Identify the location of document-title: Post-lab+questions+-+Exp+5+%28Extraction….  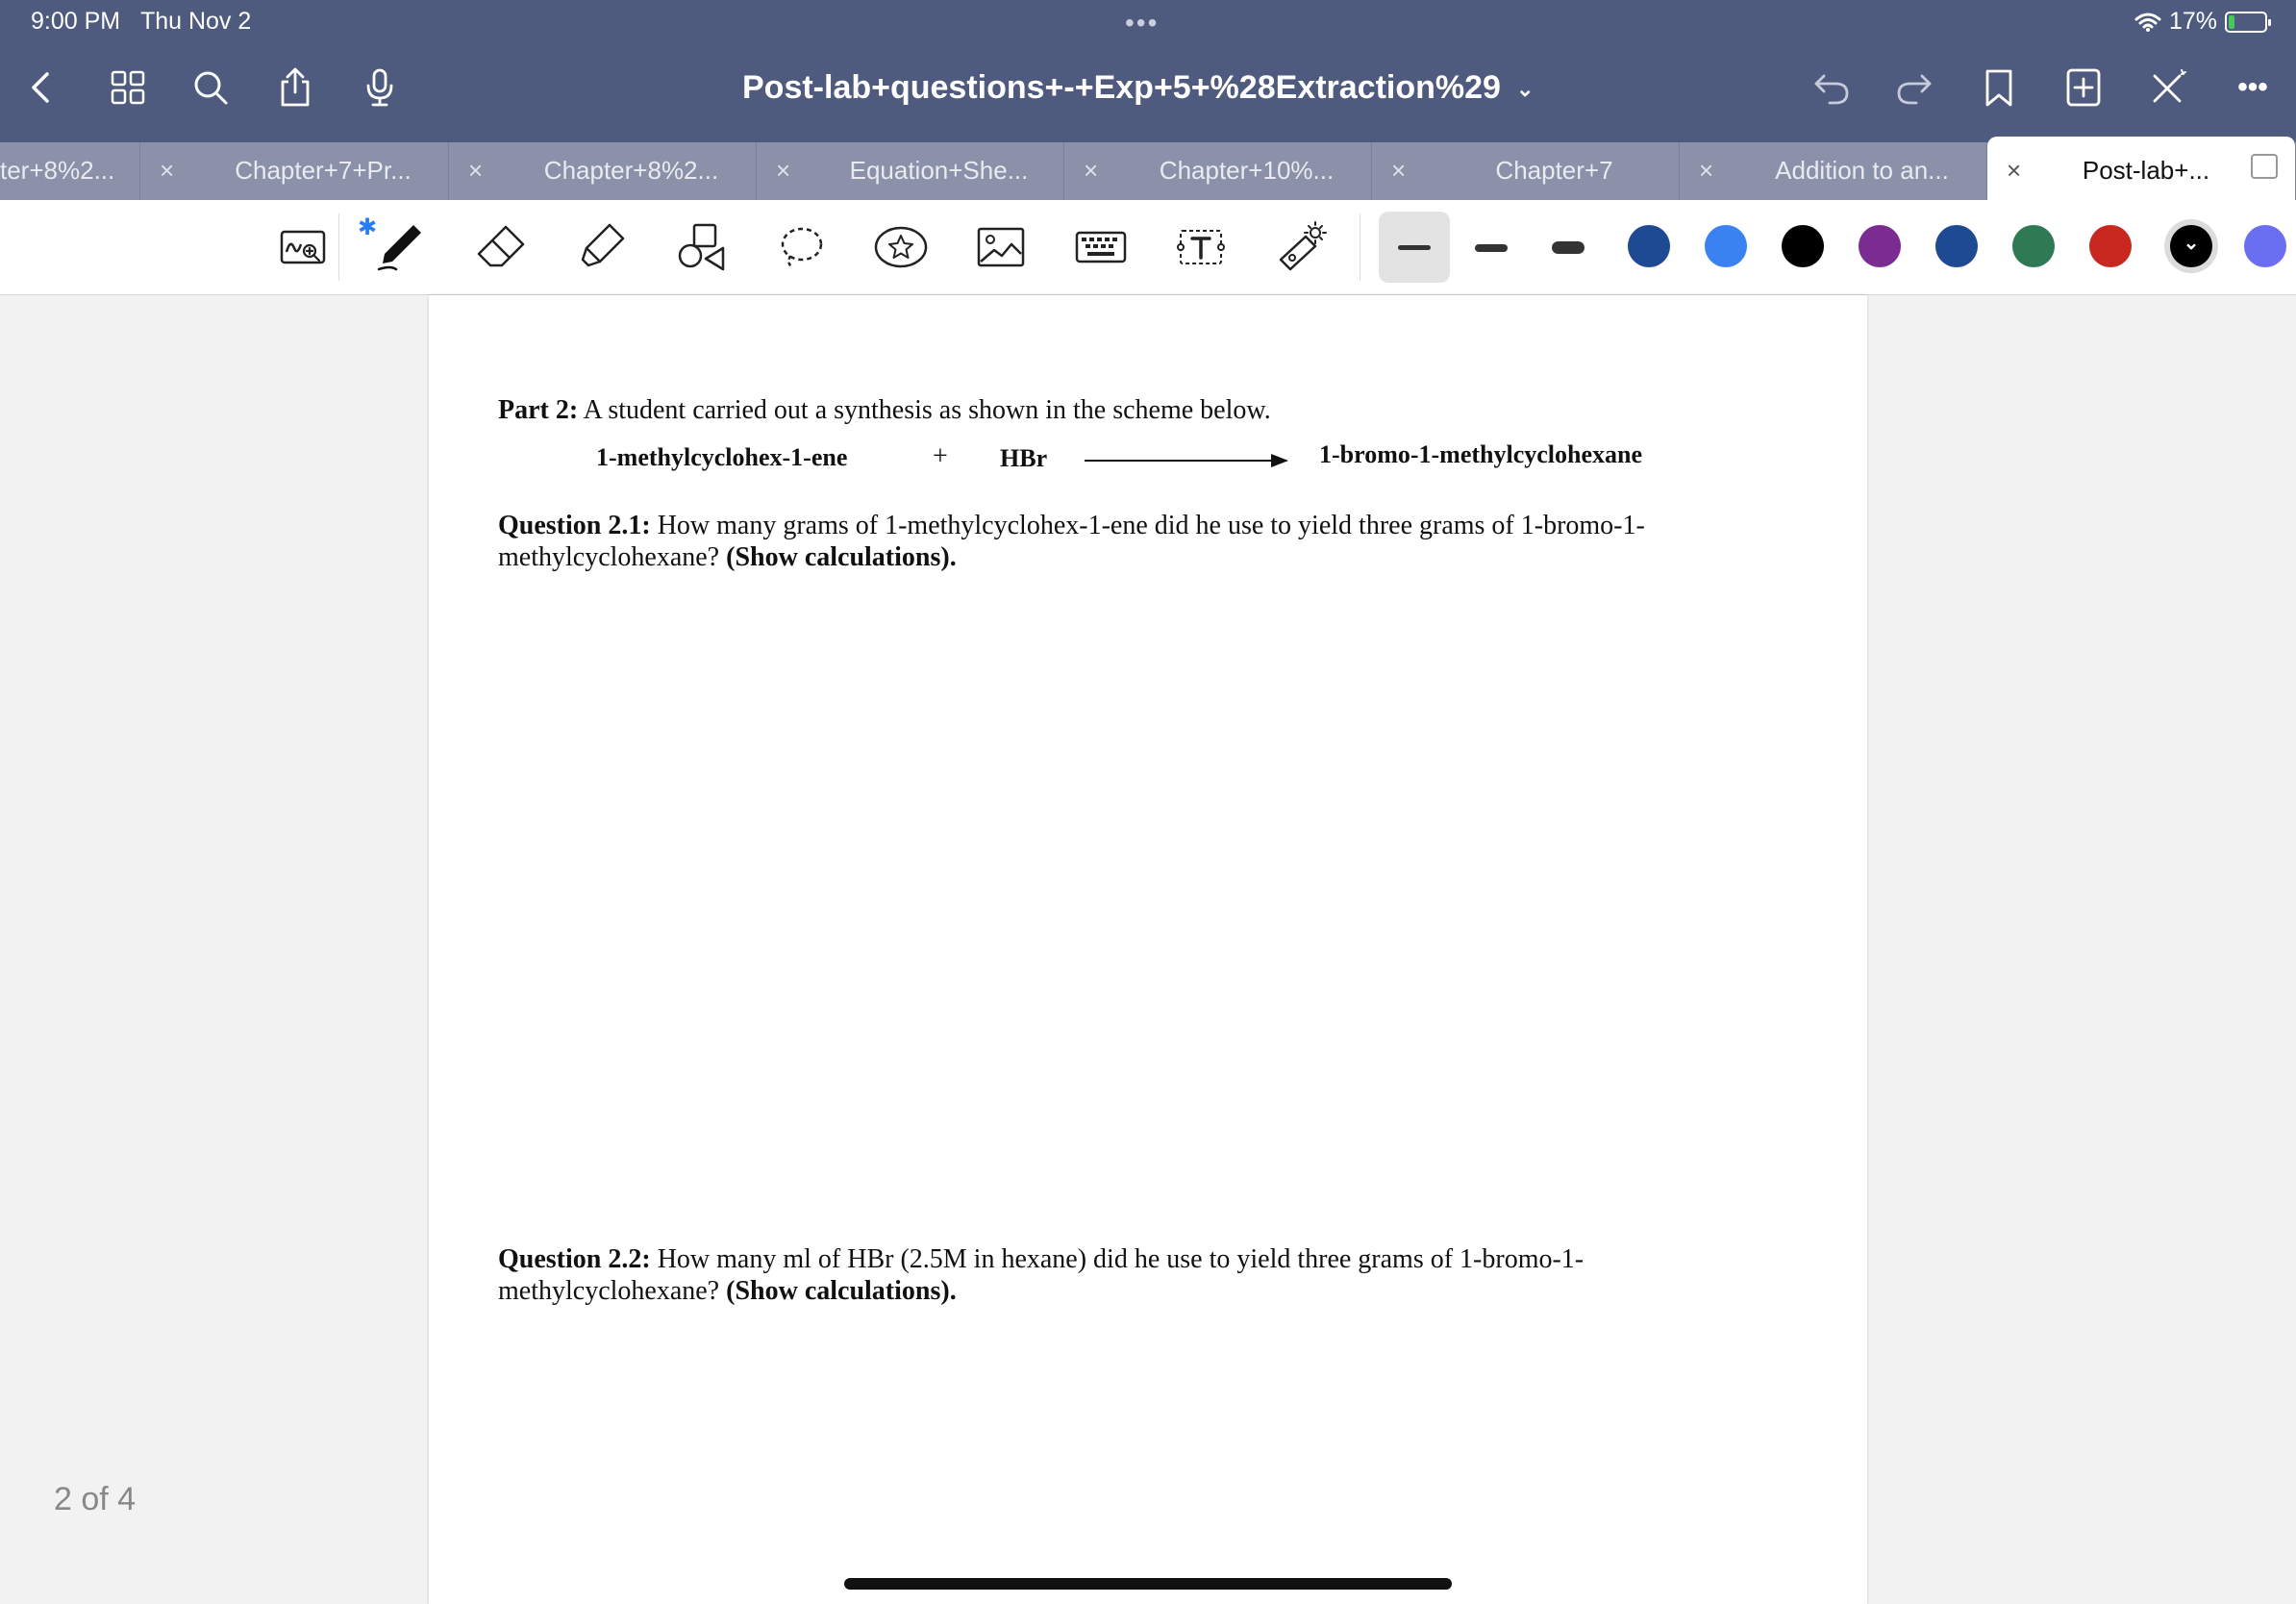
(1138, 88).